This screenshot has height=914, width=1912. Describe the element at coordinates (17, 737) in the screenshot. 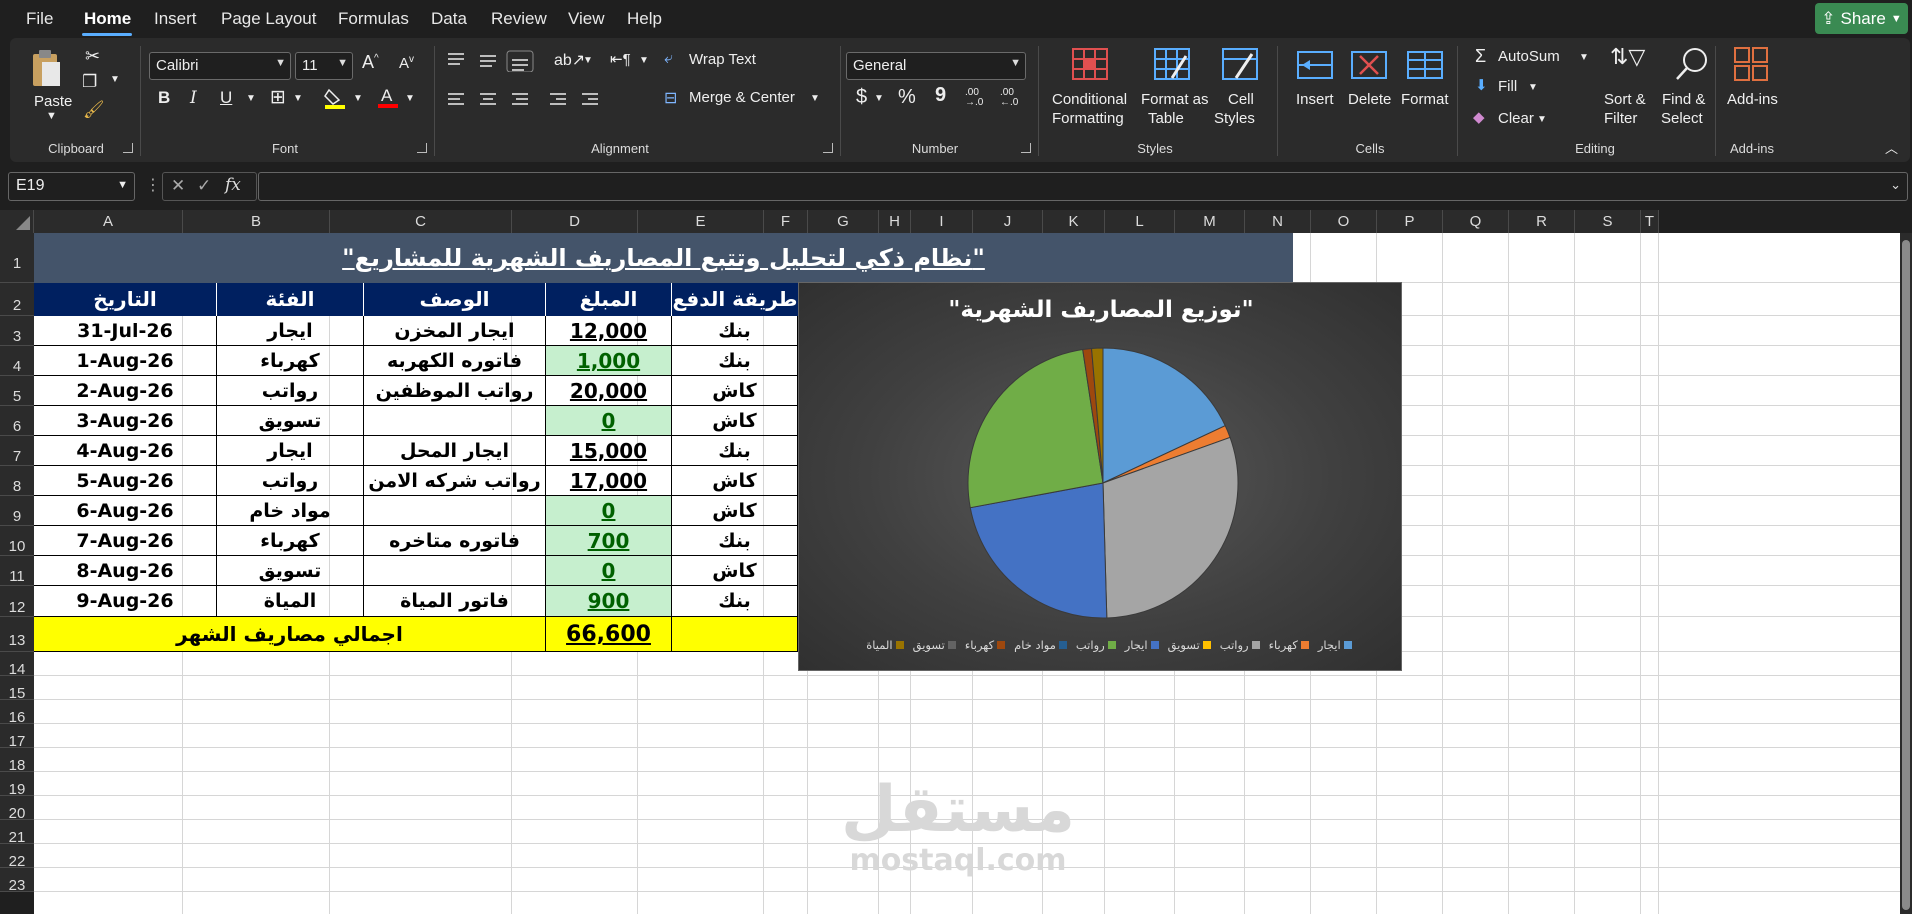

I see `row-header-17: 17` at that location.